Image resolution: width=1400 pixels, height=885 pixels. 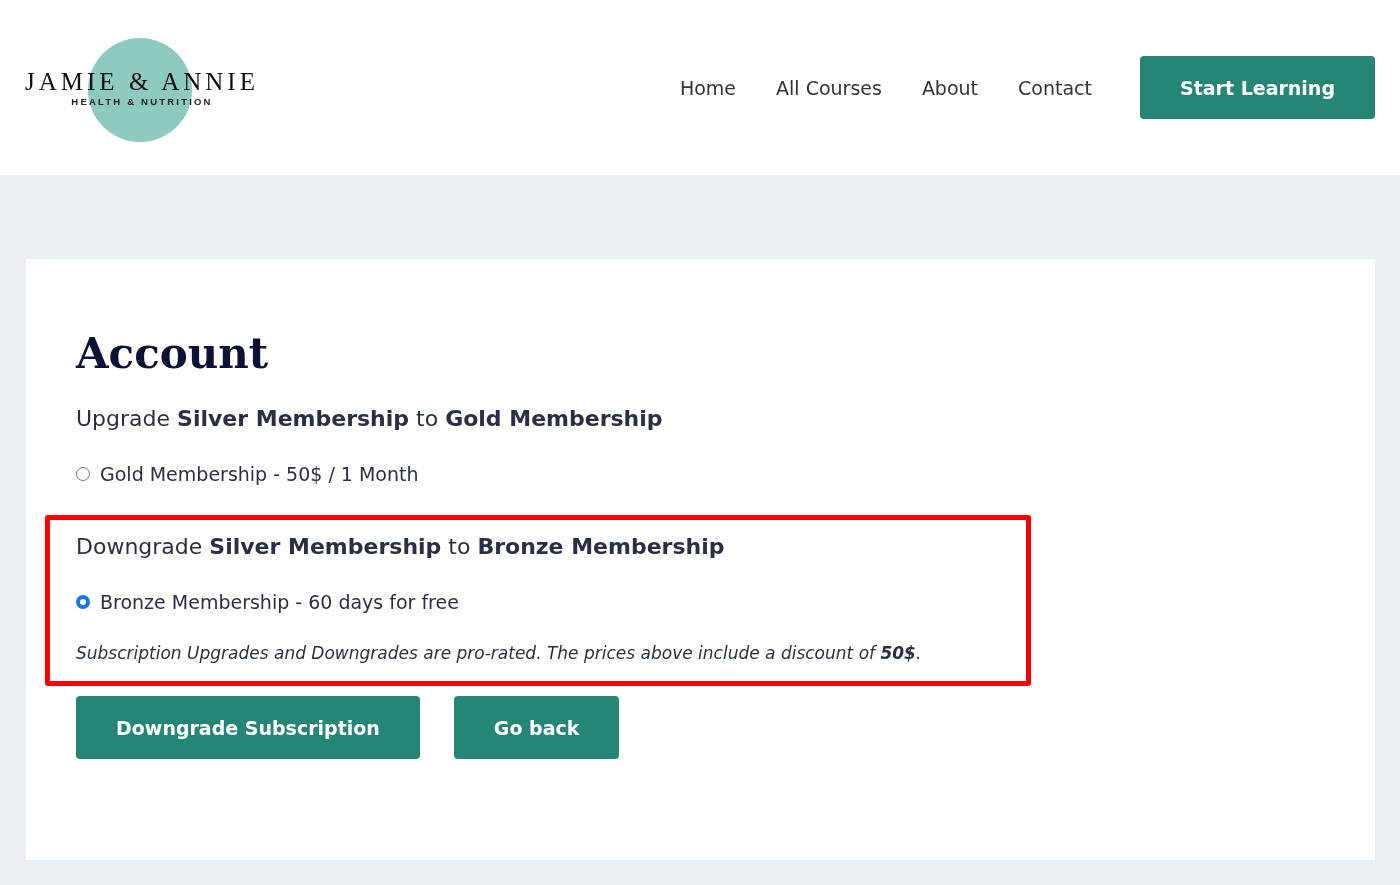 What do you see at coordinates (259, 474) in the screenshot?
I see `option-label: Gold Membership - 50$ / 1 Month` at bounding box center [259, 474].